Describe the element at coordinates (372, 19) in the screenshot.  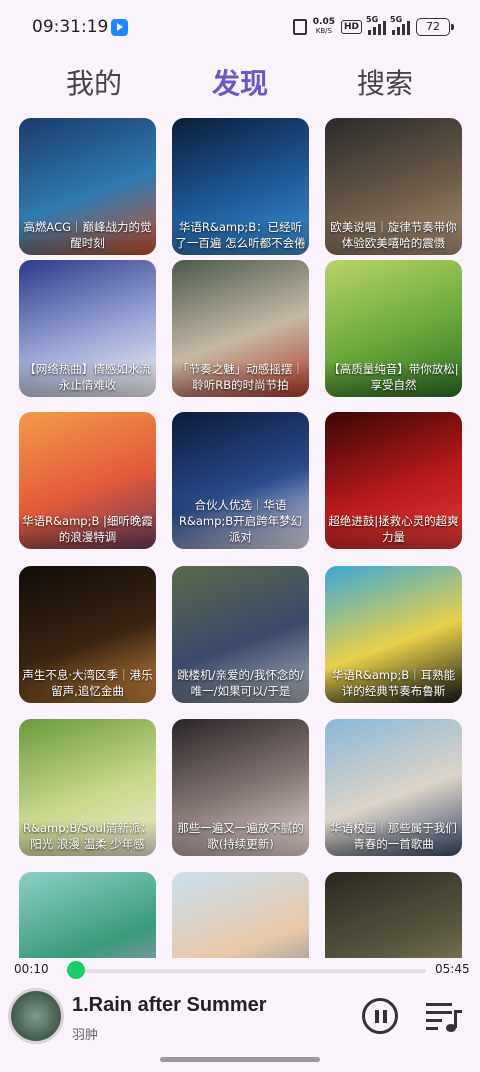
I see `signal-1-label: 5G` at that location.